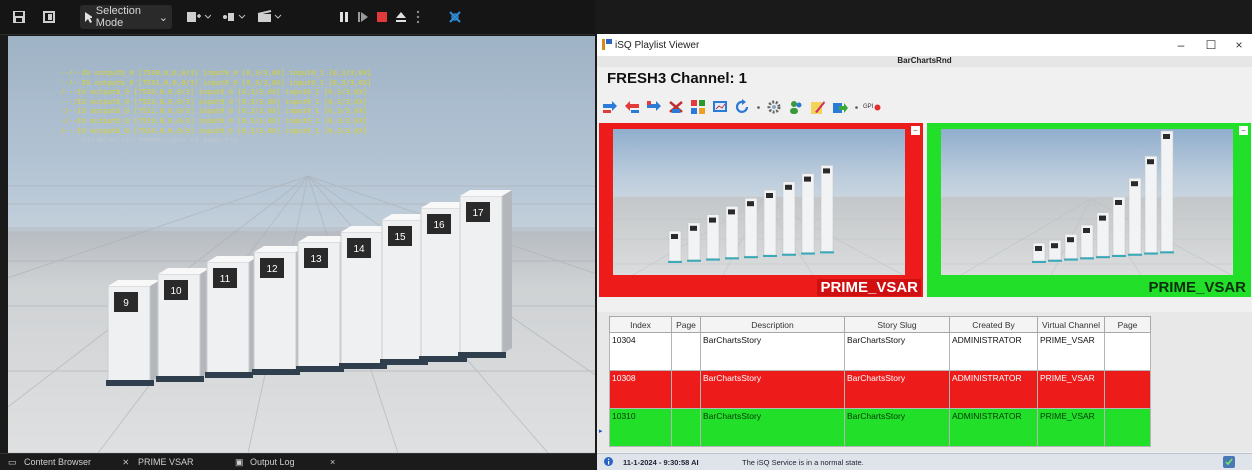 The height and width of the screenshot is (470, 1252). What do you see at coordinates (176, 291) in the screenshot?
I see `bar-value-label: 10` at bounding box center [176, 291].